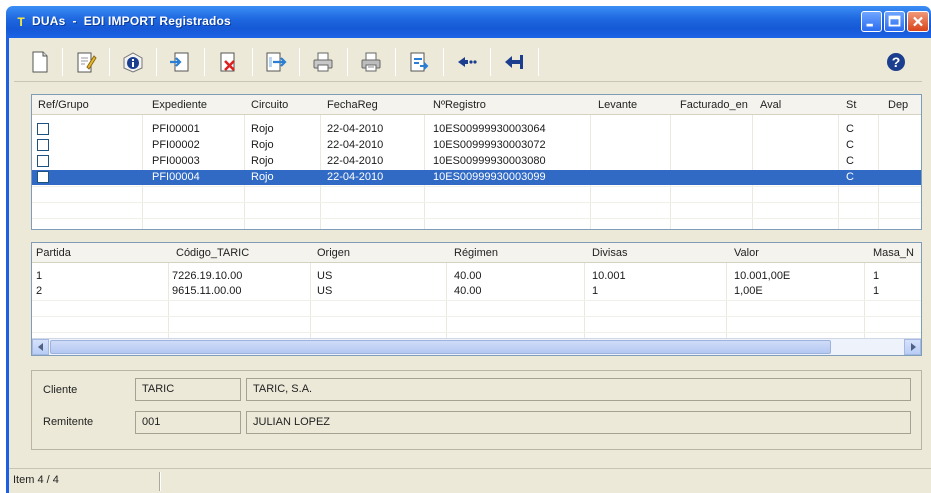  What do you see at coordinates (131, 21) in the screenshot?
I see `window-title: DUAs - EDI IMPORT Registrados` at bounding box center [131, 21].